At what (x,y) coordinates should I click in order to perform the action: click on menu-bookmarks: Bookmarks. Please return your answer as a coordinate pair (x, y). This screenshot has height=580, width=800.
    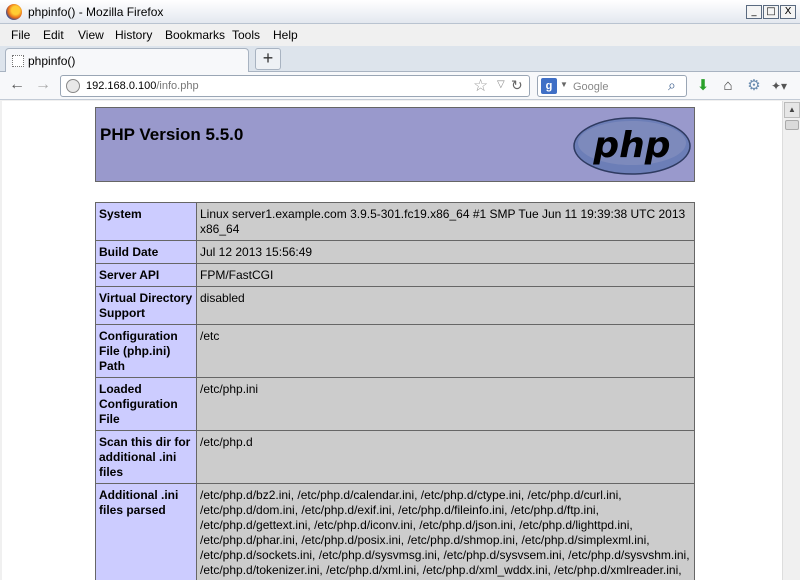
    Looking at the image, I should click on (195, 35).